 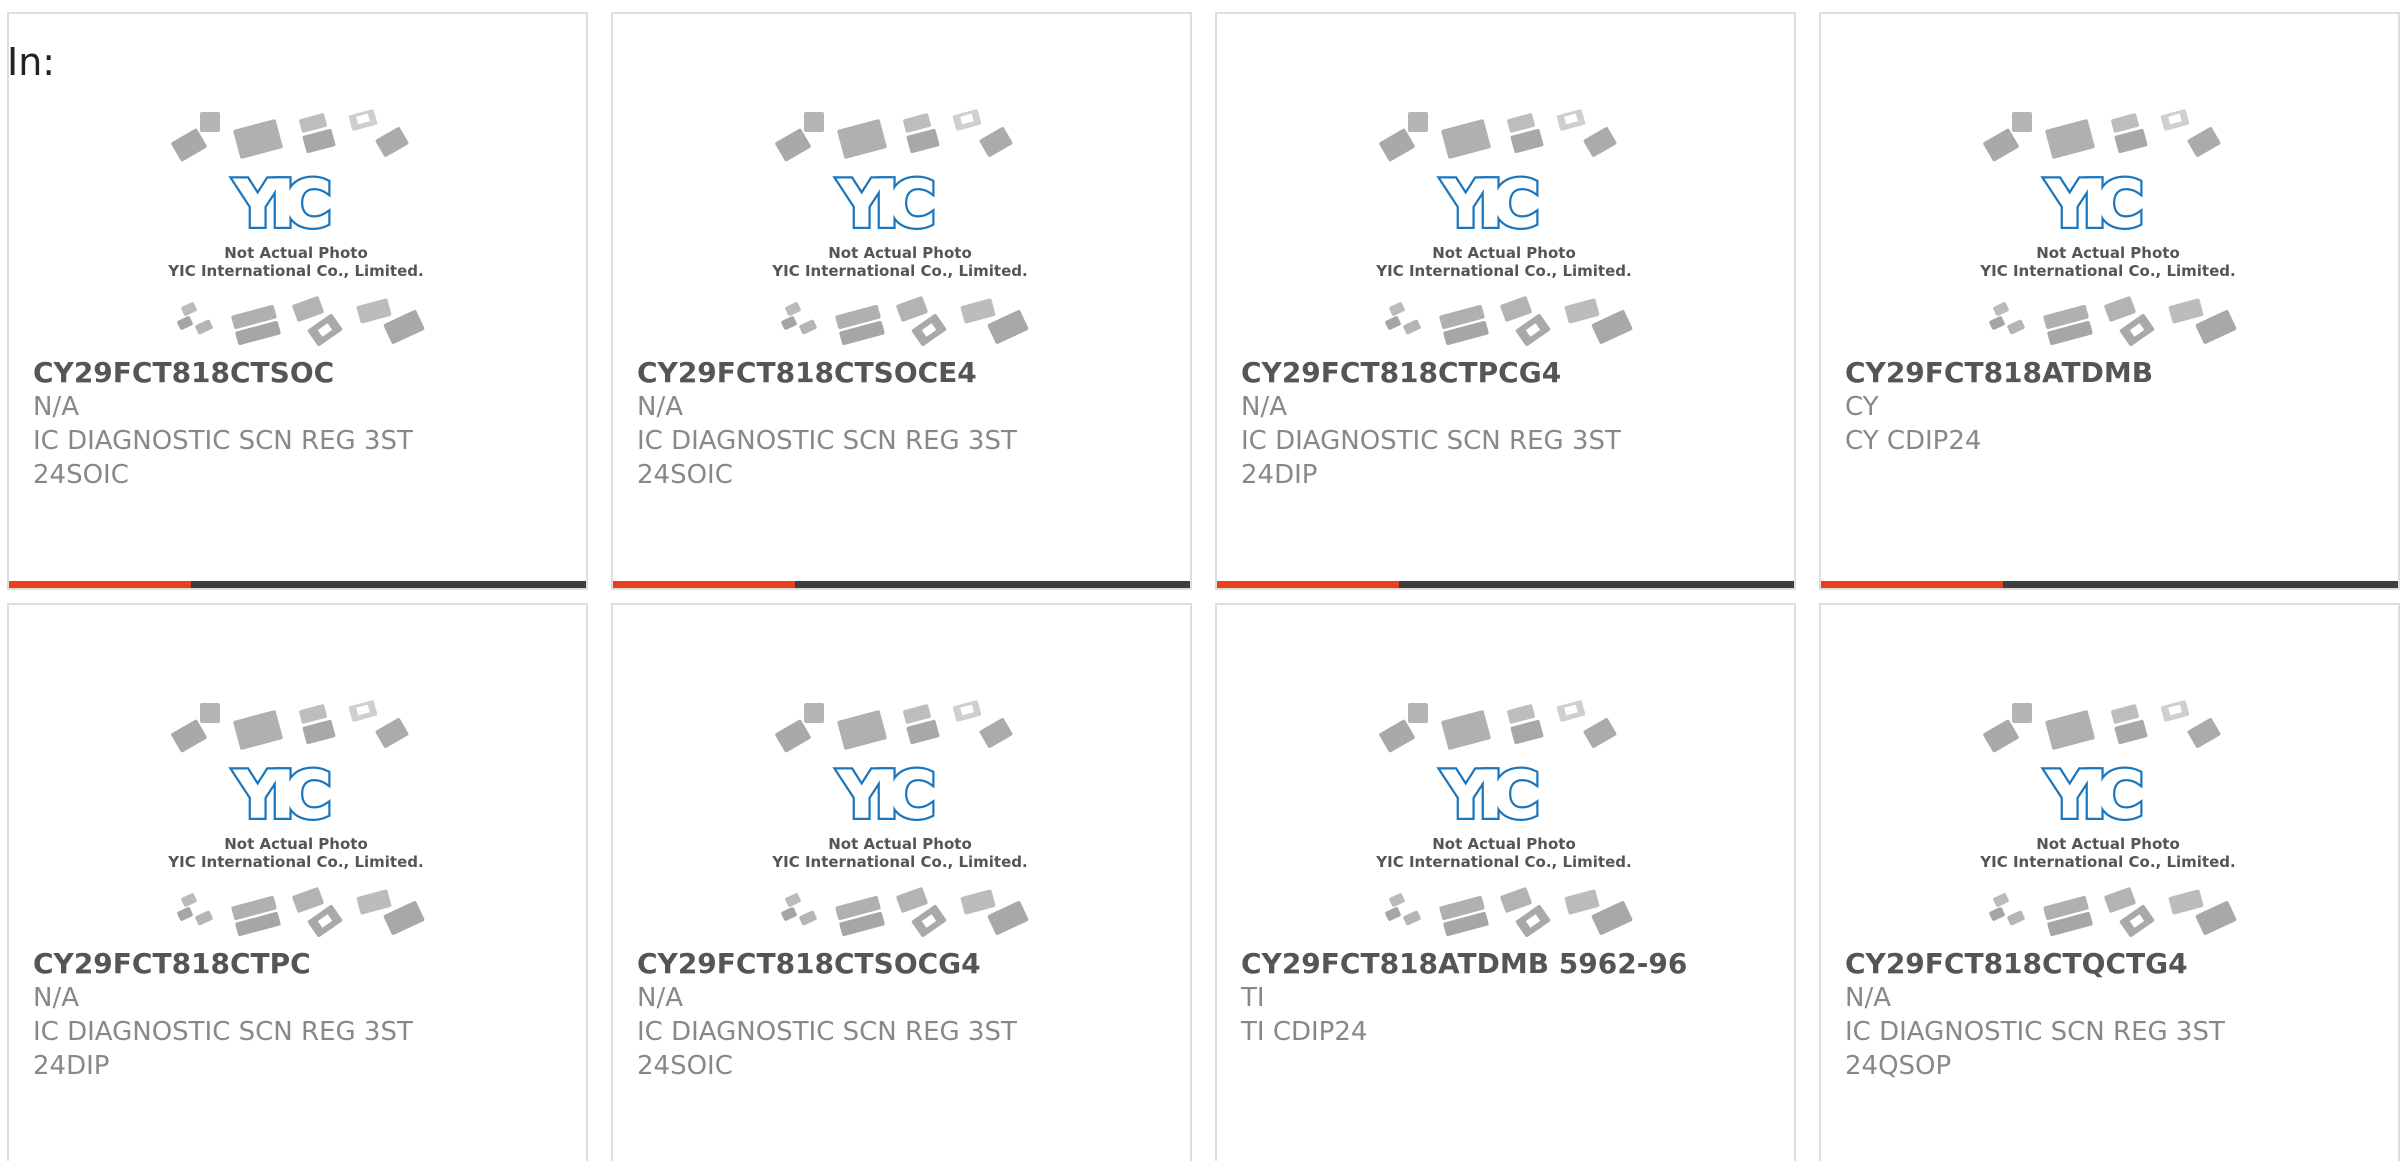 I want to click on description: CY CDIP24, so click(x=1913, y=441).